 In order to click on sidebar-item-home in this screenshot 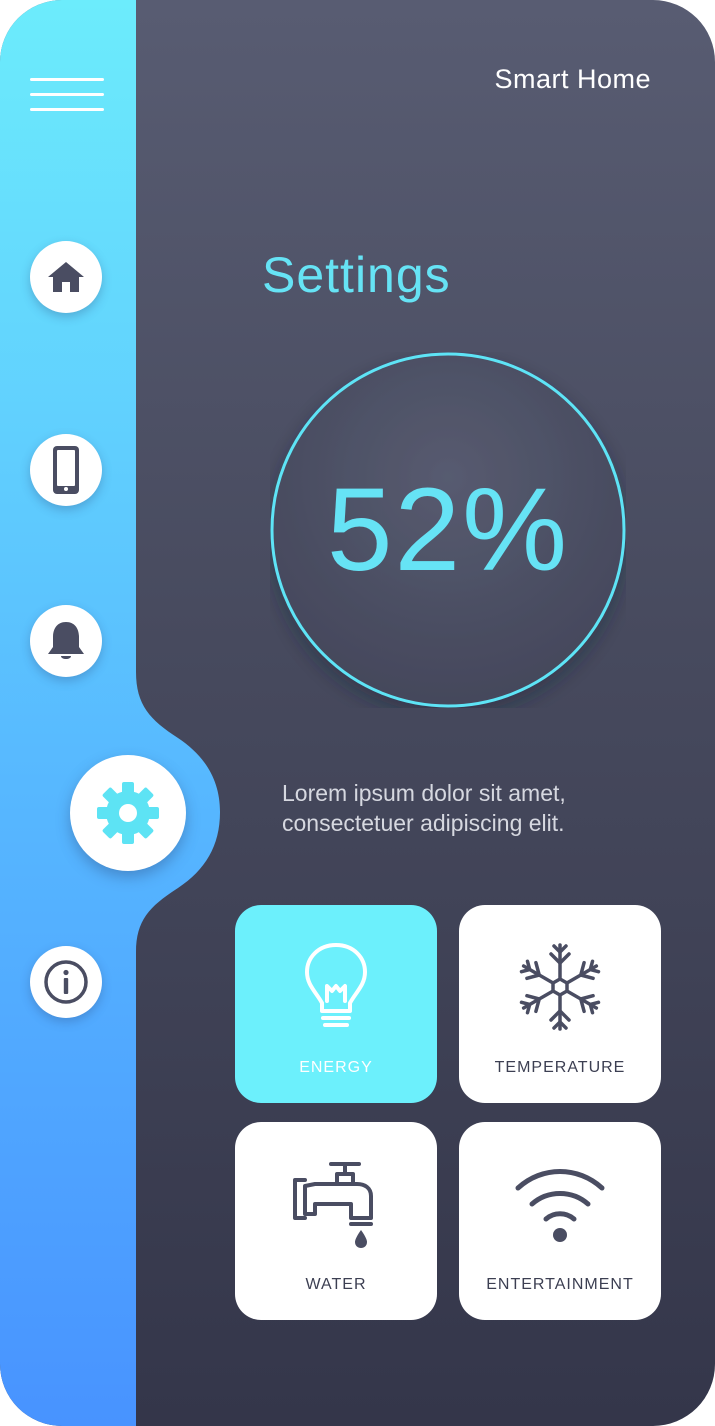, I will do `click(66, 277)`.